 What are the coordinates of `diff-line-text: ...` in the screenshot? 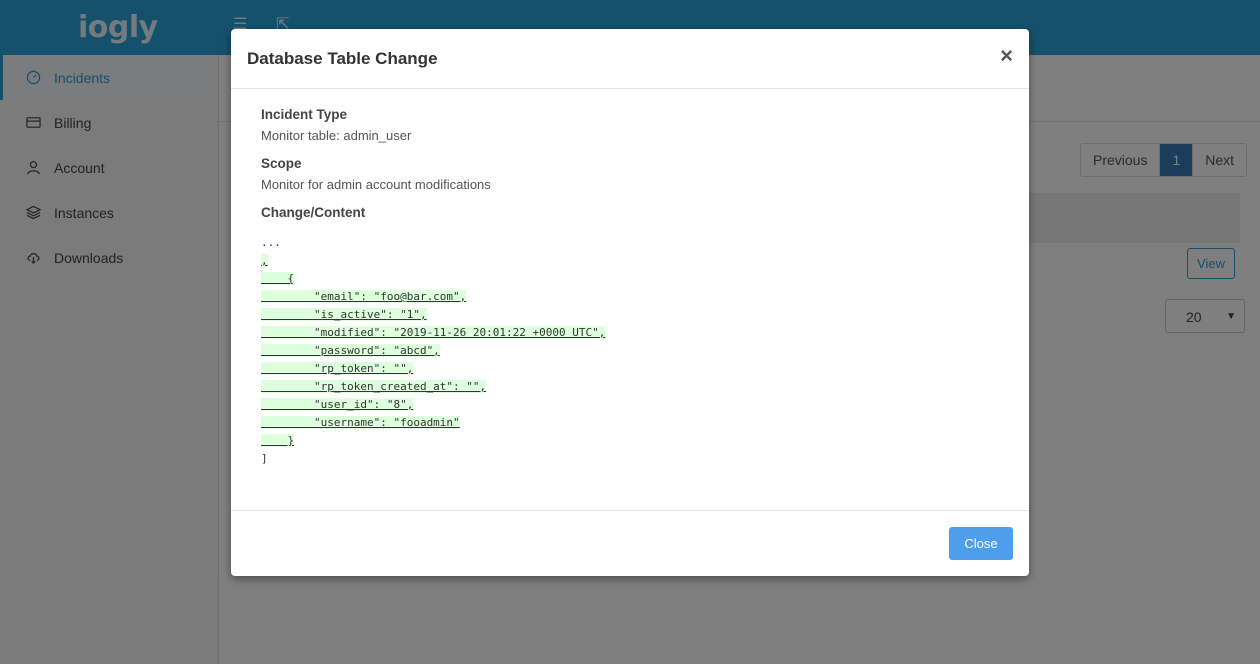 It's located at (271, 242).